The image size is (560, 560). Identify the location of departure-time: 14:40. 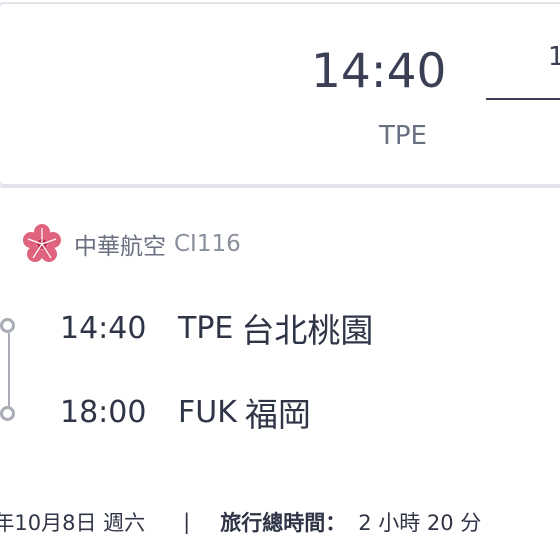
(103, 328).